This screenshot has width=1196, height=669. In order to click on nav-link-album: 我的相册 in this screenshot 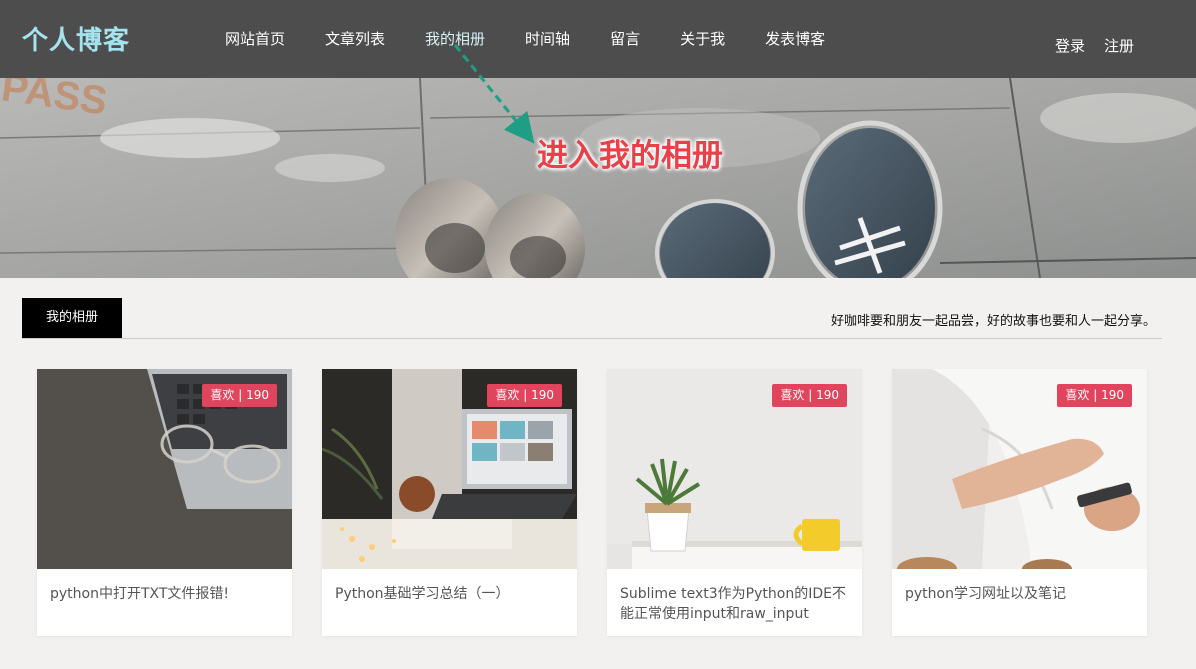, I will do `click(455, 38)`.